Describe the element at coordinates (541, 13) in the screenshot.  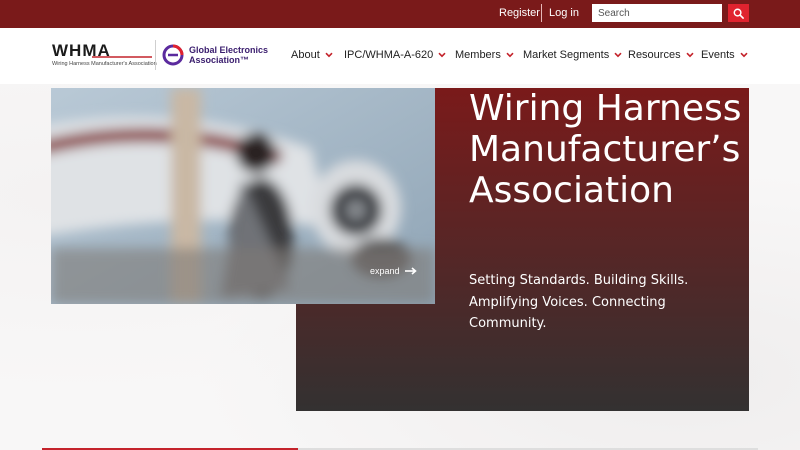
I see `utility-divider` at that location.